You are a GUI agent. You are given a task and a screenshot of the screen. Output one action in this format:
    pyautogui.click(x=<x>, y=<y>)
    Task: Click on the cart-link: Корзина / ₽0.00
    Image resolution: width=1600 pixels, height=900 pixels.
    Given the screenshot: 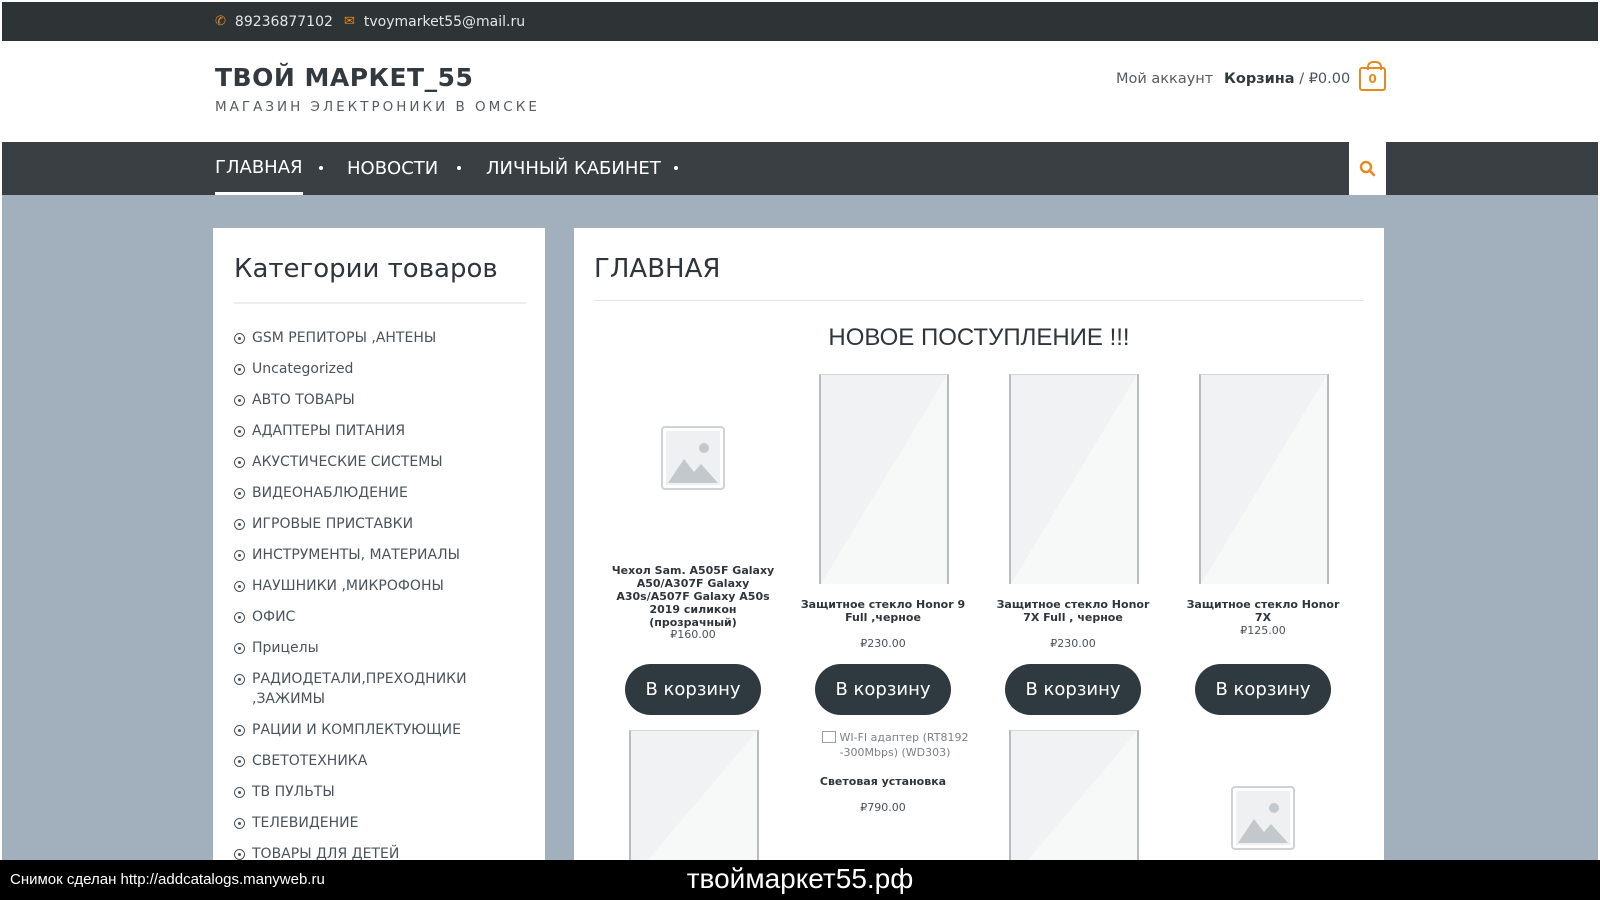 What is the action you would take?
    pyautogui.click(x=1287, y=79)
    